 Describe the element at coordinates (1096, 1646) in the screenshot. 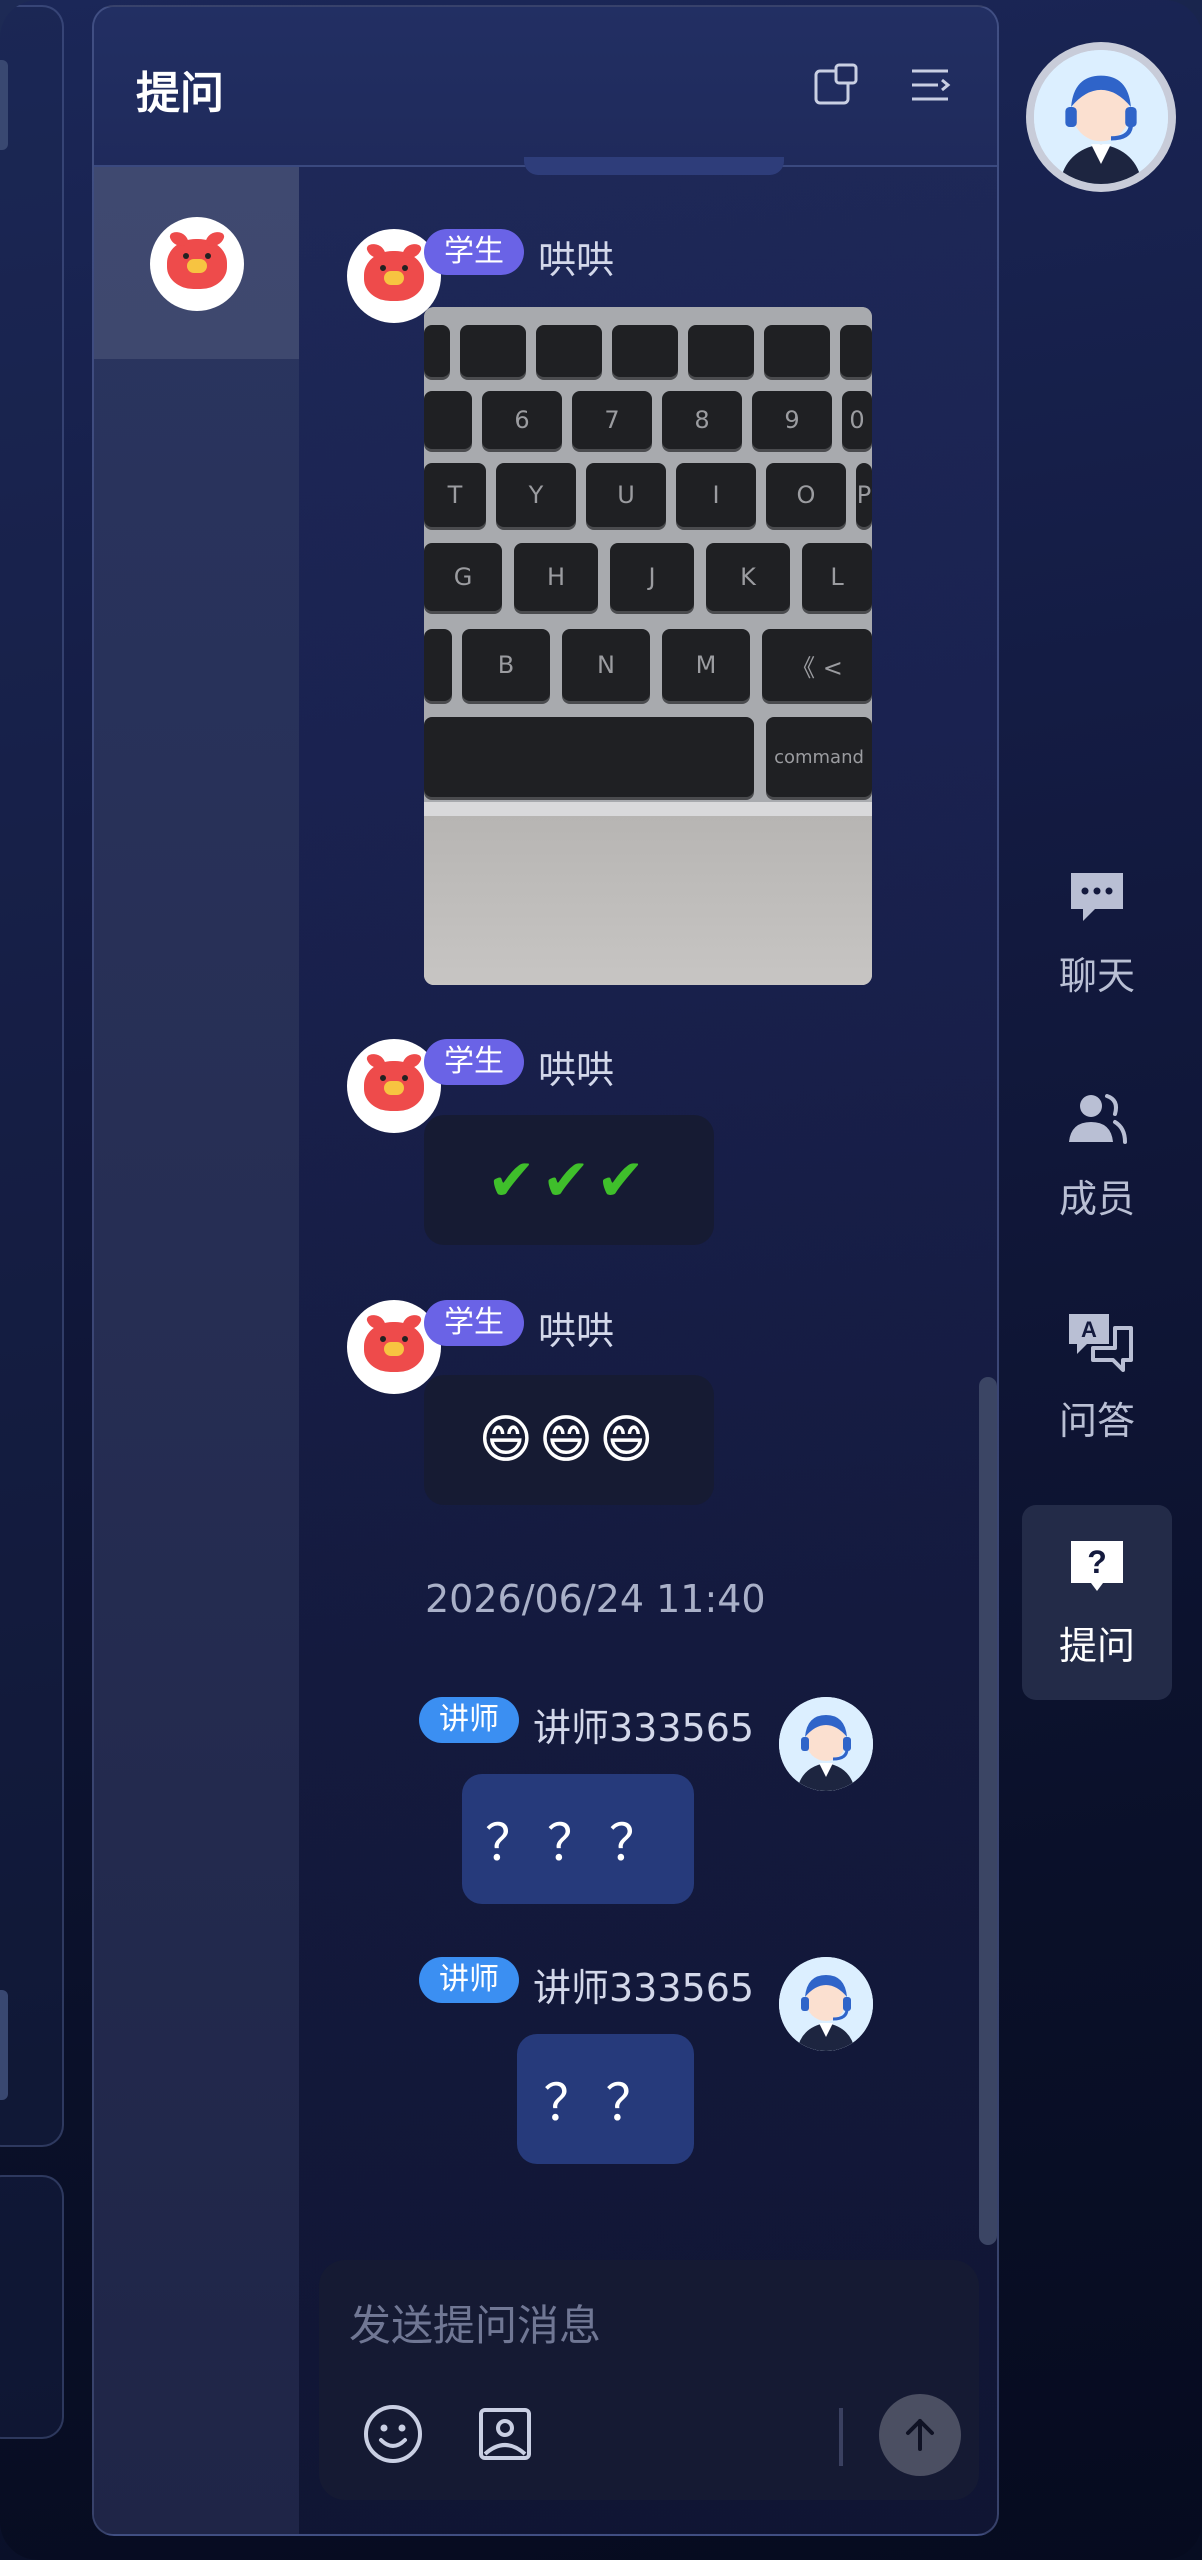

I see `rail-label: 提问` at that location.